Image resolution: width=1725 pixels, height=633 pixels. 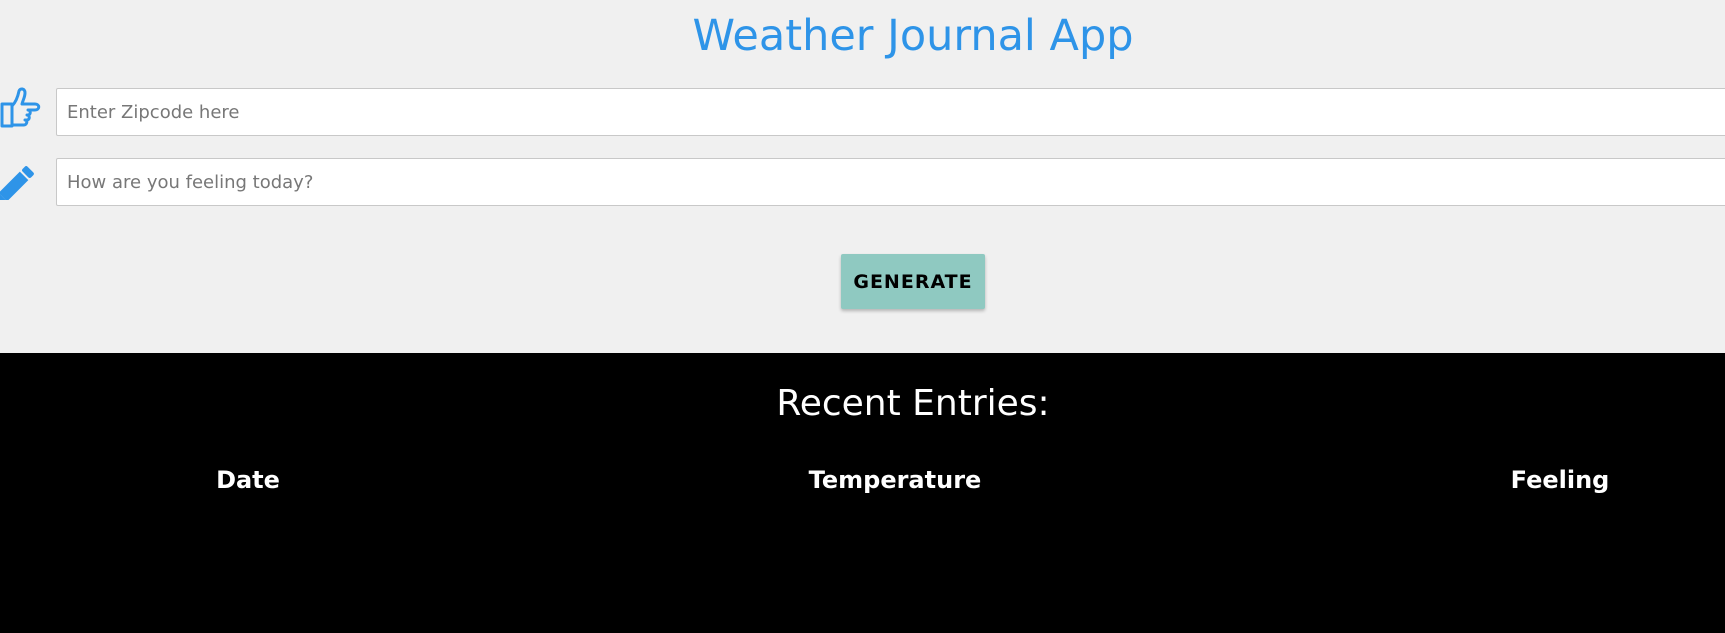 What do you see at coordinates (913, 403) in the screenshot?
I see `recent-entries-title: Recent Entries:` at bounding box center [913, 403].